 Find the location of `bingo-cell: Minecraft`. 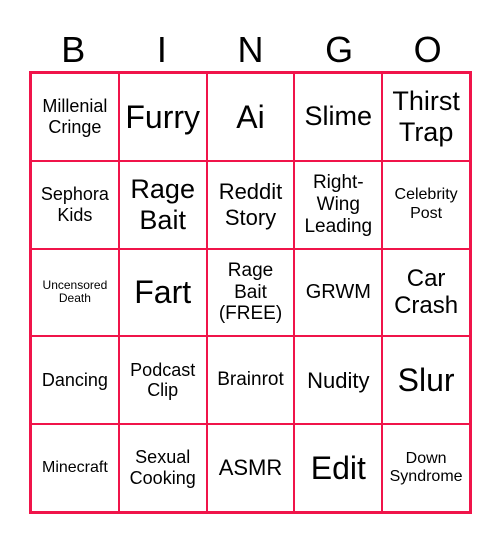

bingo-cell: Minecraft is located at coordinates (75, 468).